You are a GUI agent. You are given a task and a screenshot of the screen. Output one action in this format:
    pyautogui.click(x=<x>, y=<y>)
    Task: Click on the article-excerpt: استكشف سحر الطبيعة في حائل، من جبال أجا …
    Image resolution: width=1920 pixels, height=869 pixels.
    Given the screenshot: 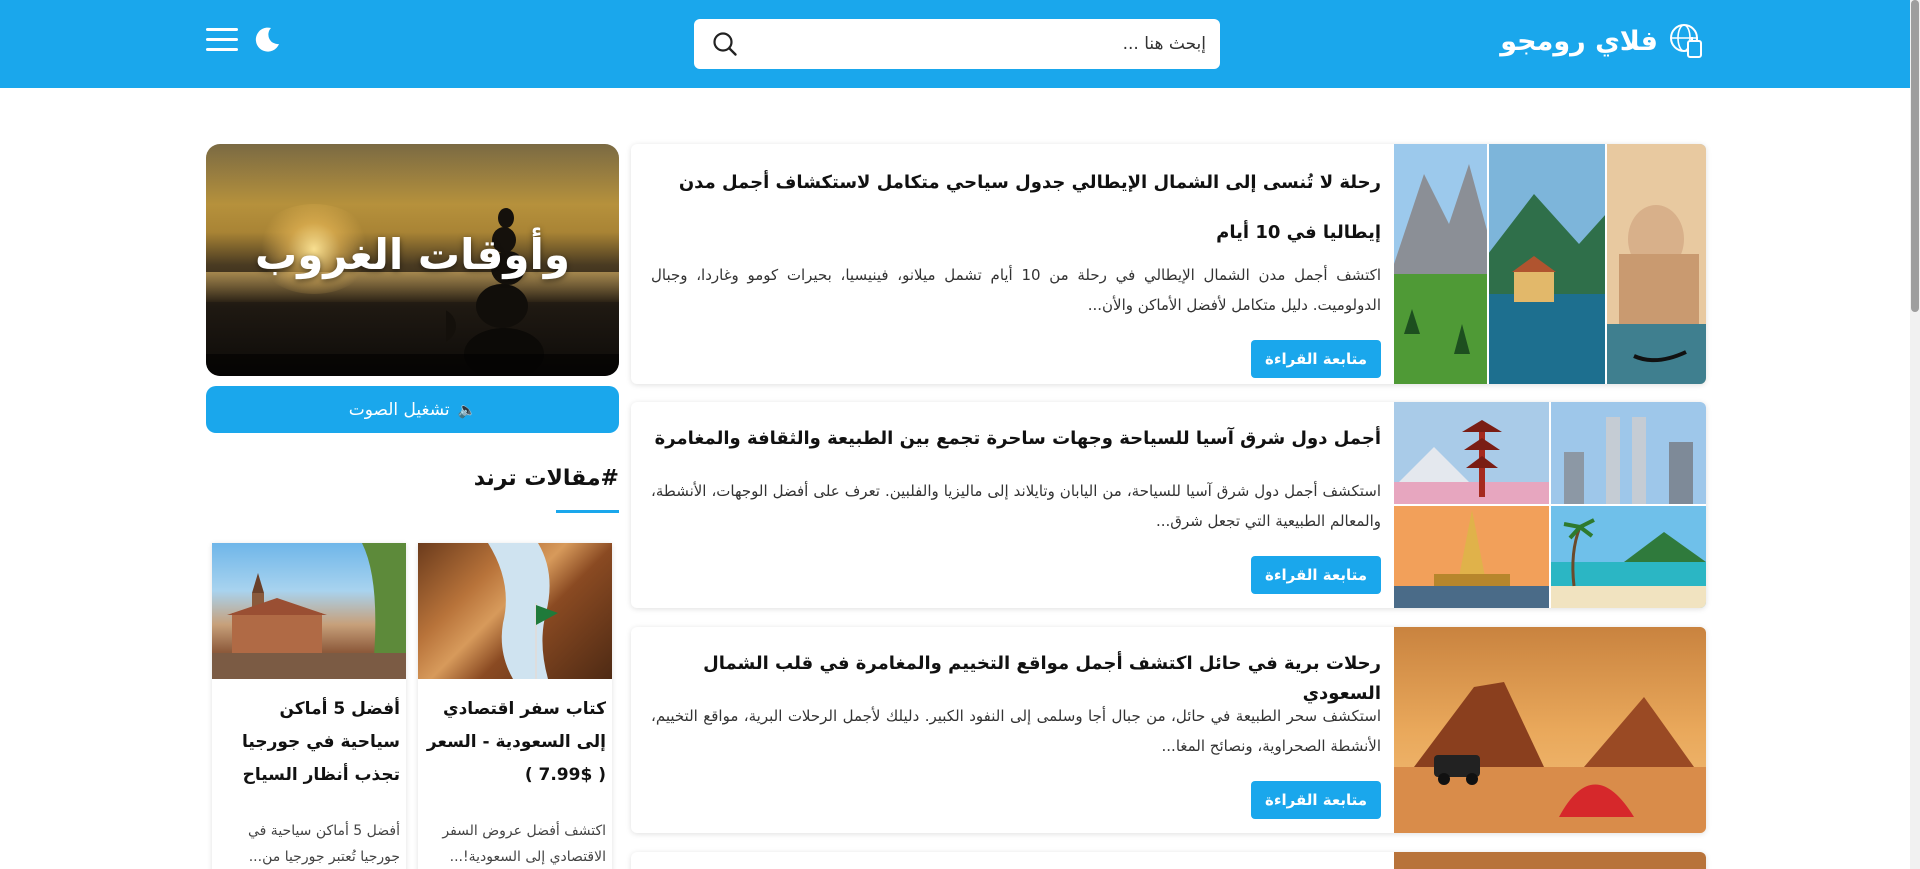 What is the action you would take?
    pyautogui.click(x=1016, y=731)
    